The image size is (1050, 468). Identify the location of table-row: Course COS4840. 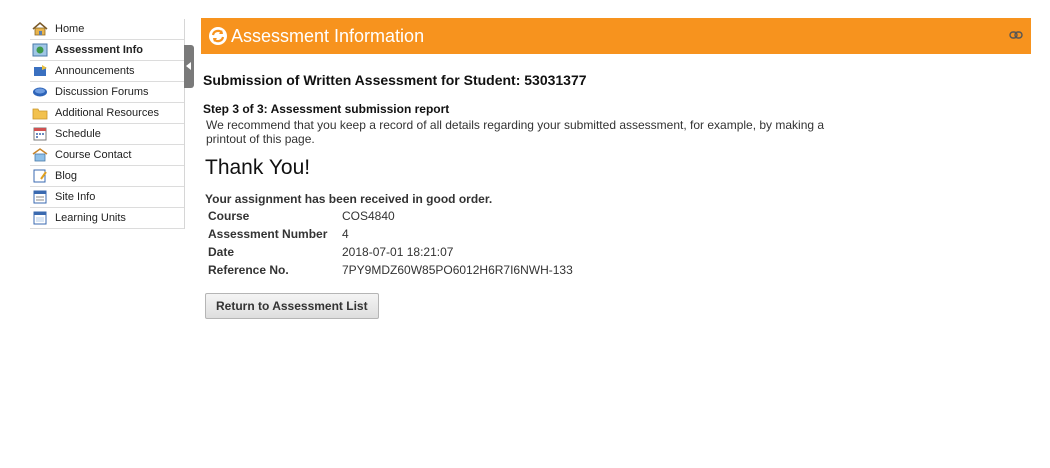
(390, 216).